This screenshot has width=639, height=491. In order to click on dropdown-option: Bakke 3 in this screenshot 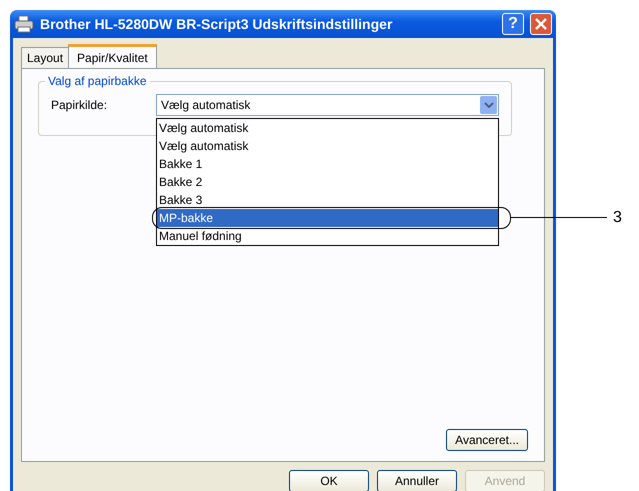, I will do `click(327, 200)`.